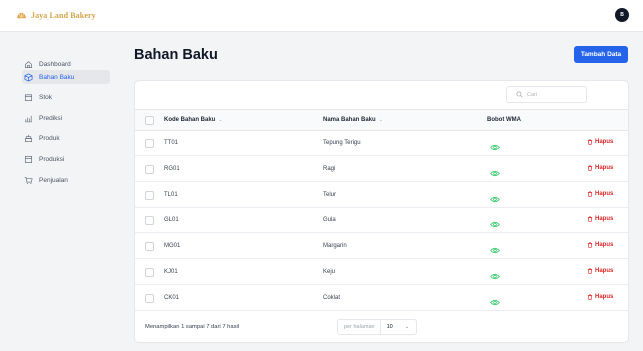  Describe the element at coordinates (359, 327) in the screenshot. I see `per-page-label: per halaman` at that location.